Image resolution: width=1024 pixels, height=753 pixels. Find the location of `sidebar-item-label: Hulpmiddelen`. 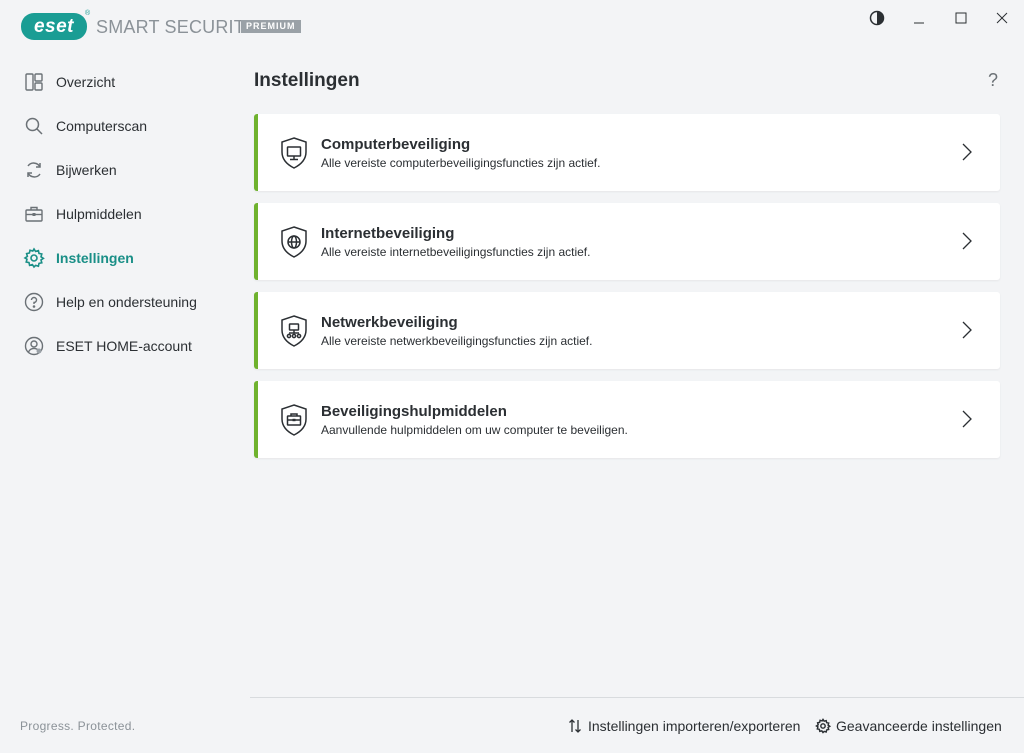

sidebar-item-label: Hulpmiddelen is located at coordinates (99, 214).